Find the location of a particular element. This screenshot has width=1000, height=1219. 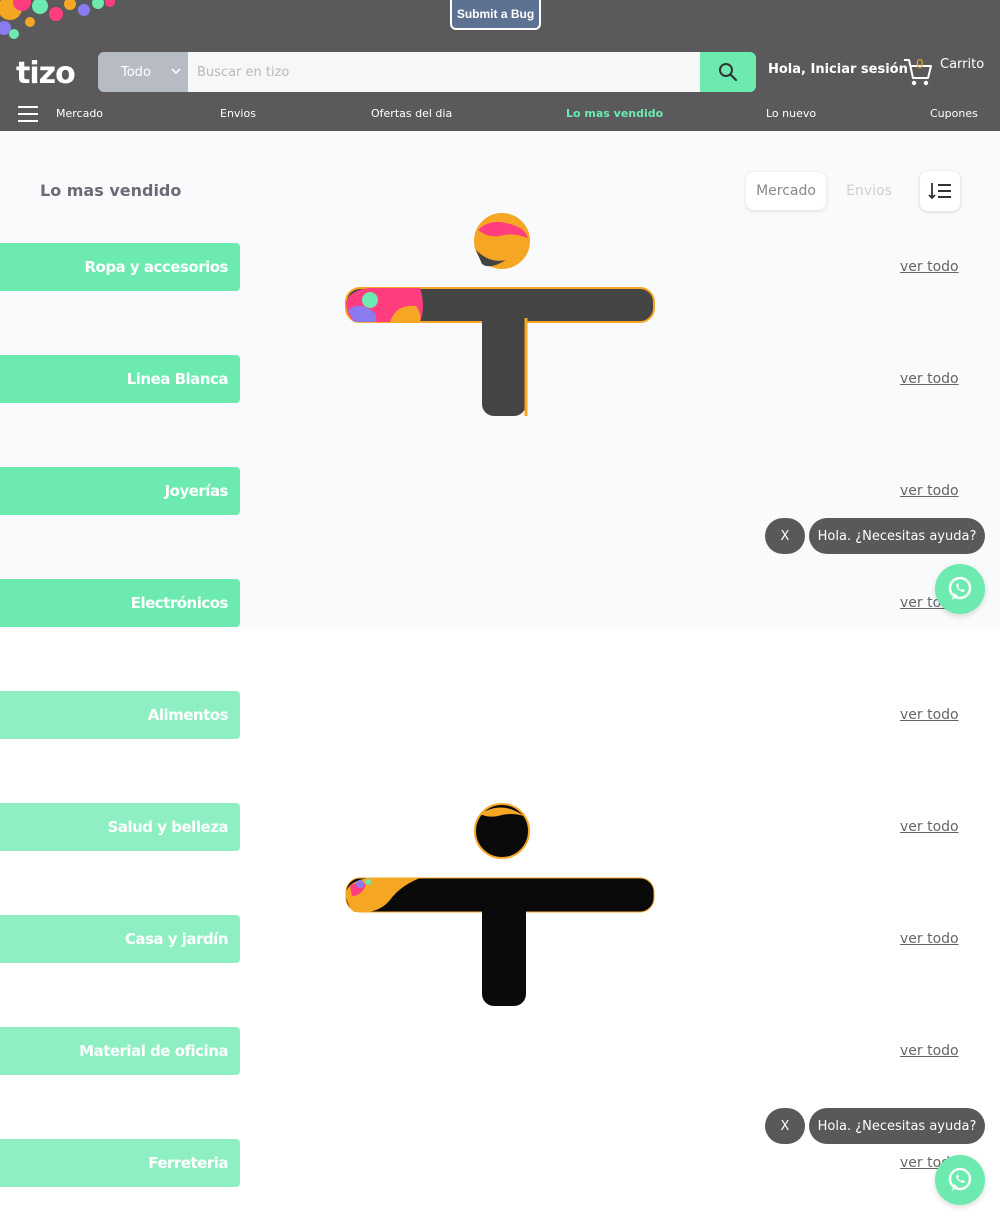

logo-text: tizo is located at coordinates (45, 73).